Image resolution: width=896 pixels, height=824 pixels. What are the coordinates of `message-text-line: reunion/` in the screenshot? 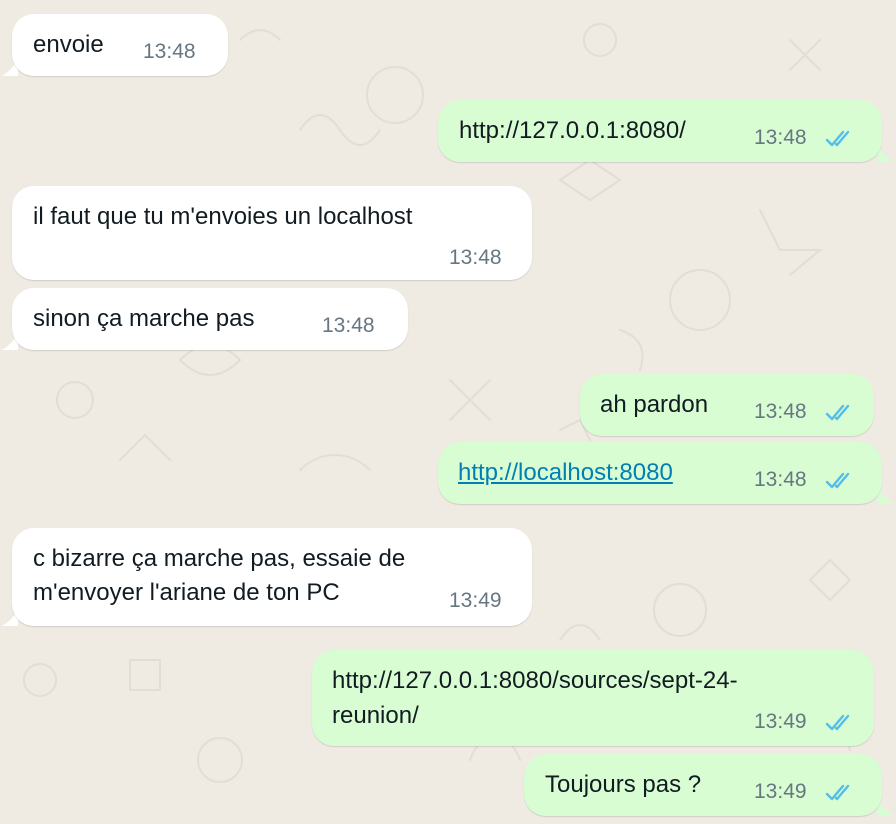 It's located at (375, 715).